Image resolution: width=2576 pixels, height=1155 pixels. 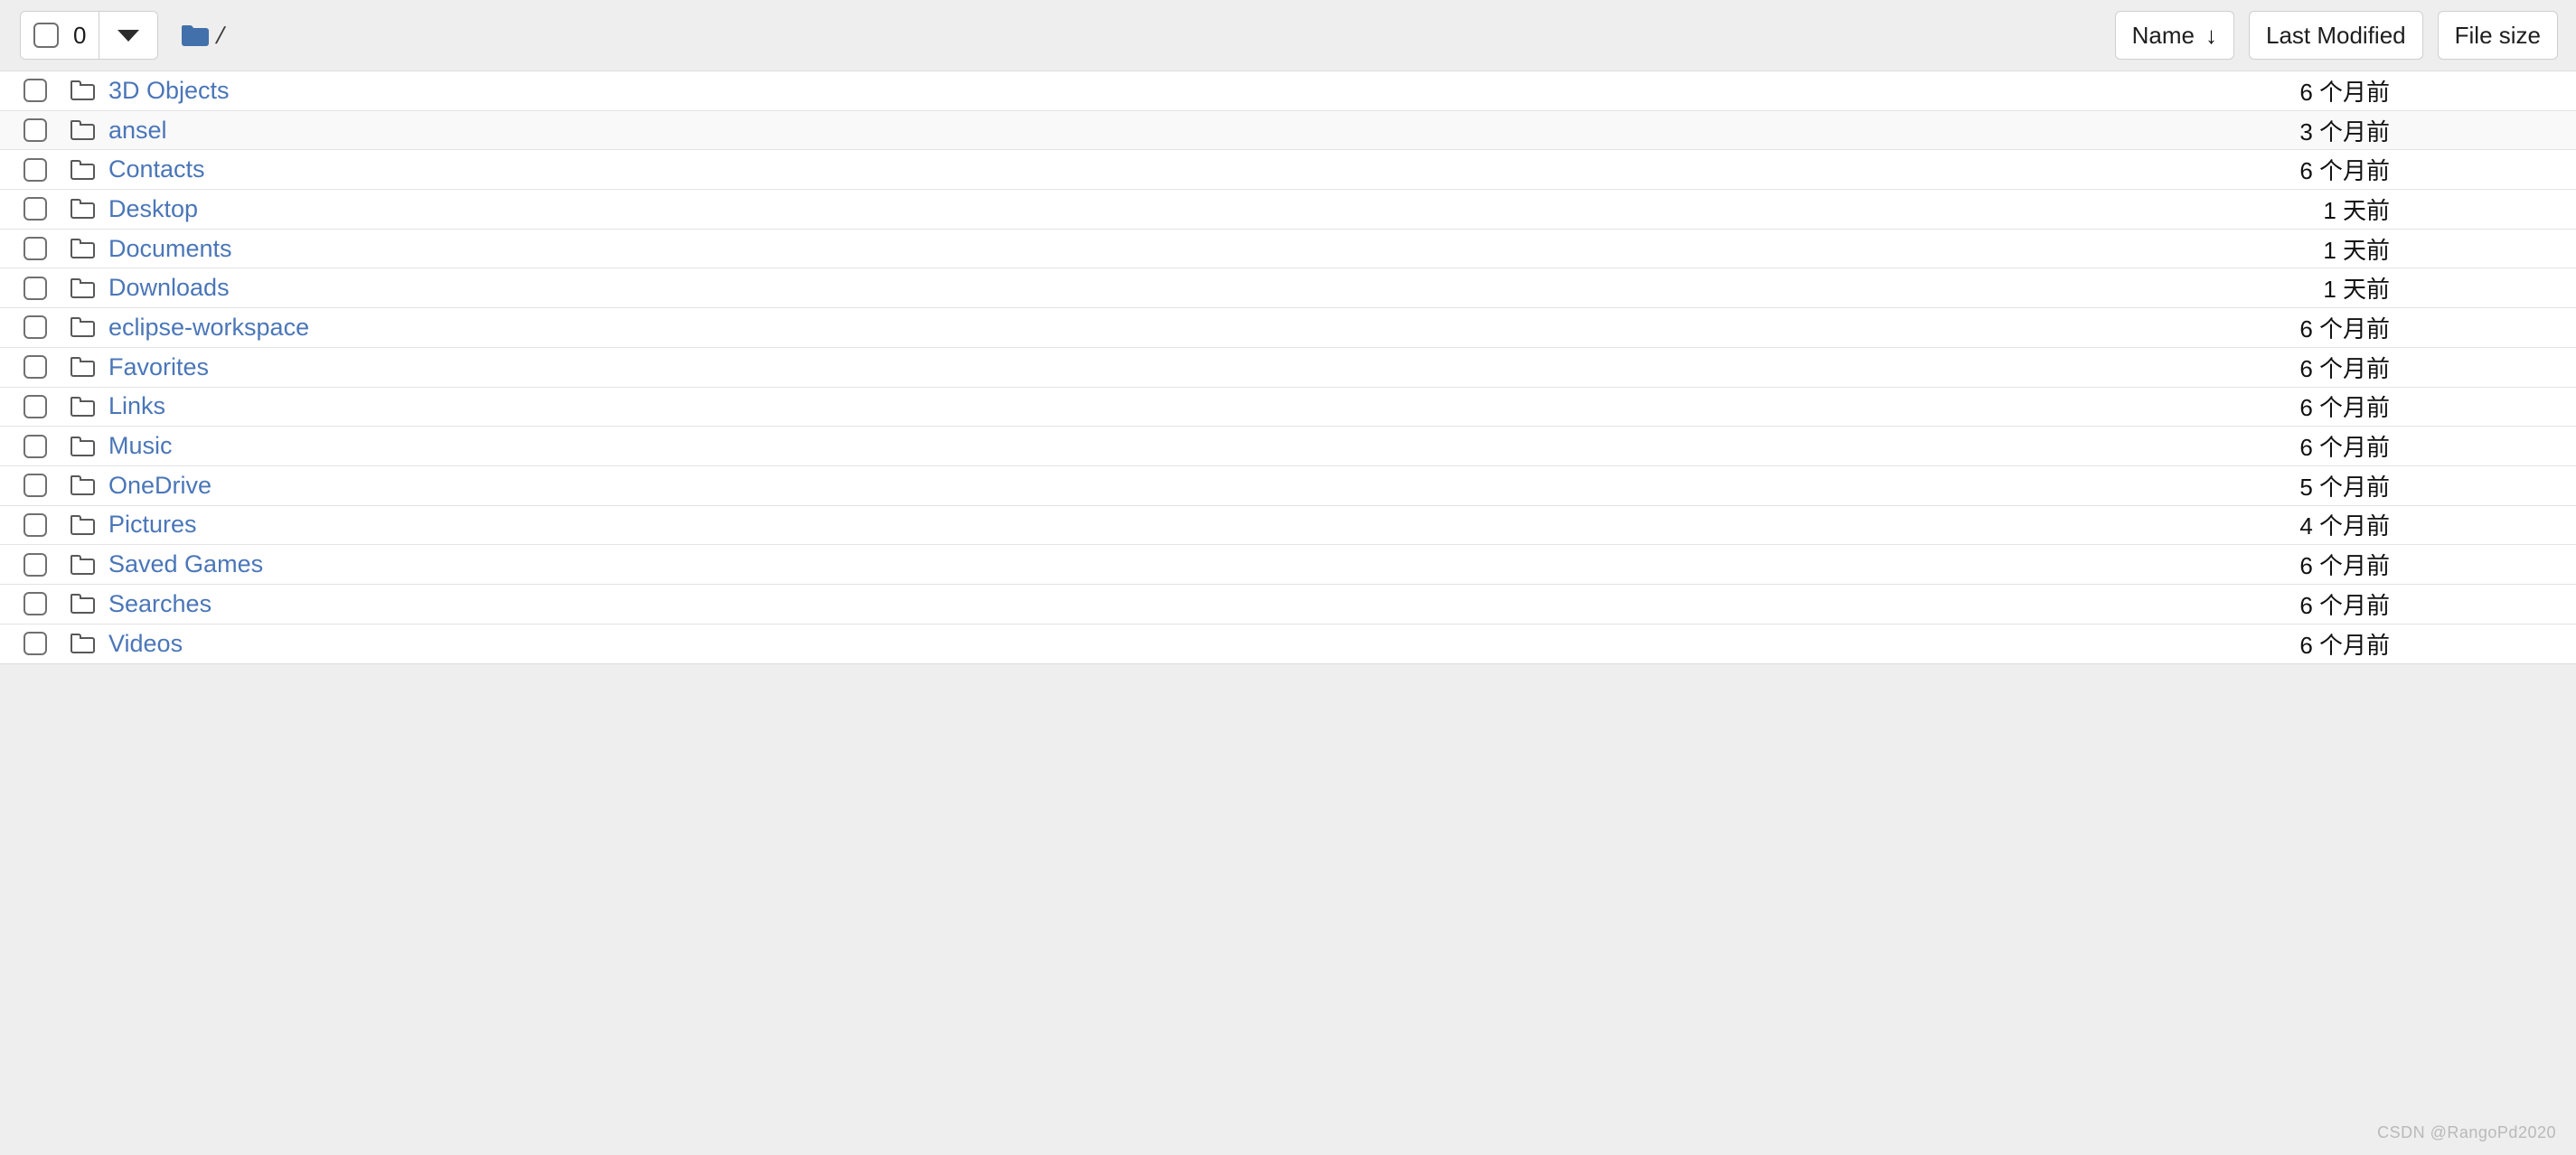 I want to click on file-name-link: eclipse-workspace, so click(x=208, y=327).